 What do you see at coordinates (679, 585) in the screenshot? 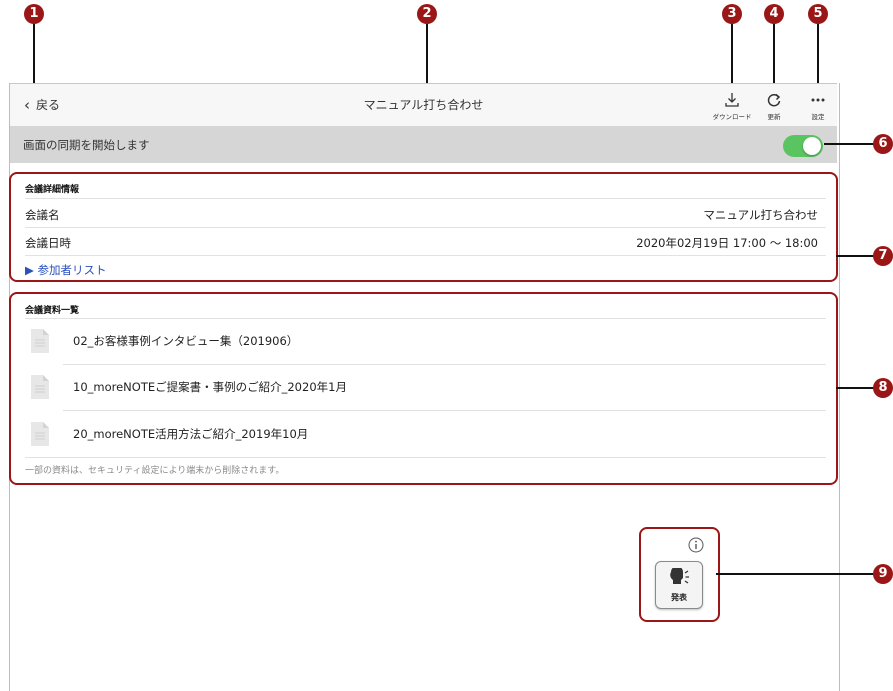
I see `present-button: 発表` at bounding box center [679, 585].